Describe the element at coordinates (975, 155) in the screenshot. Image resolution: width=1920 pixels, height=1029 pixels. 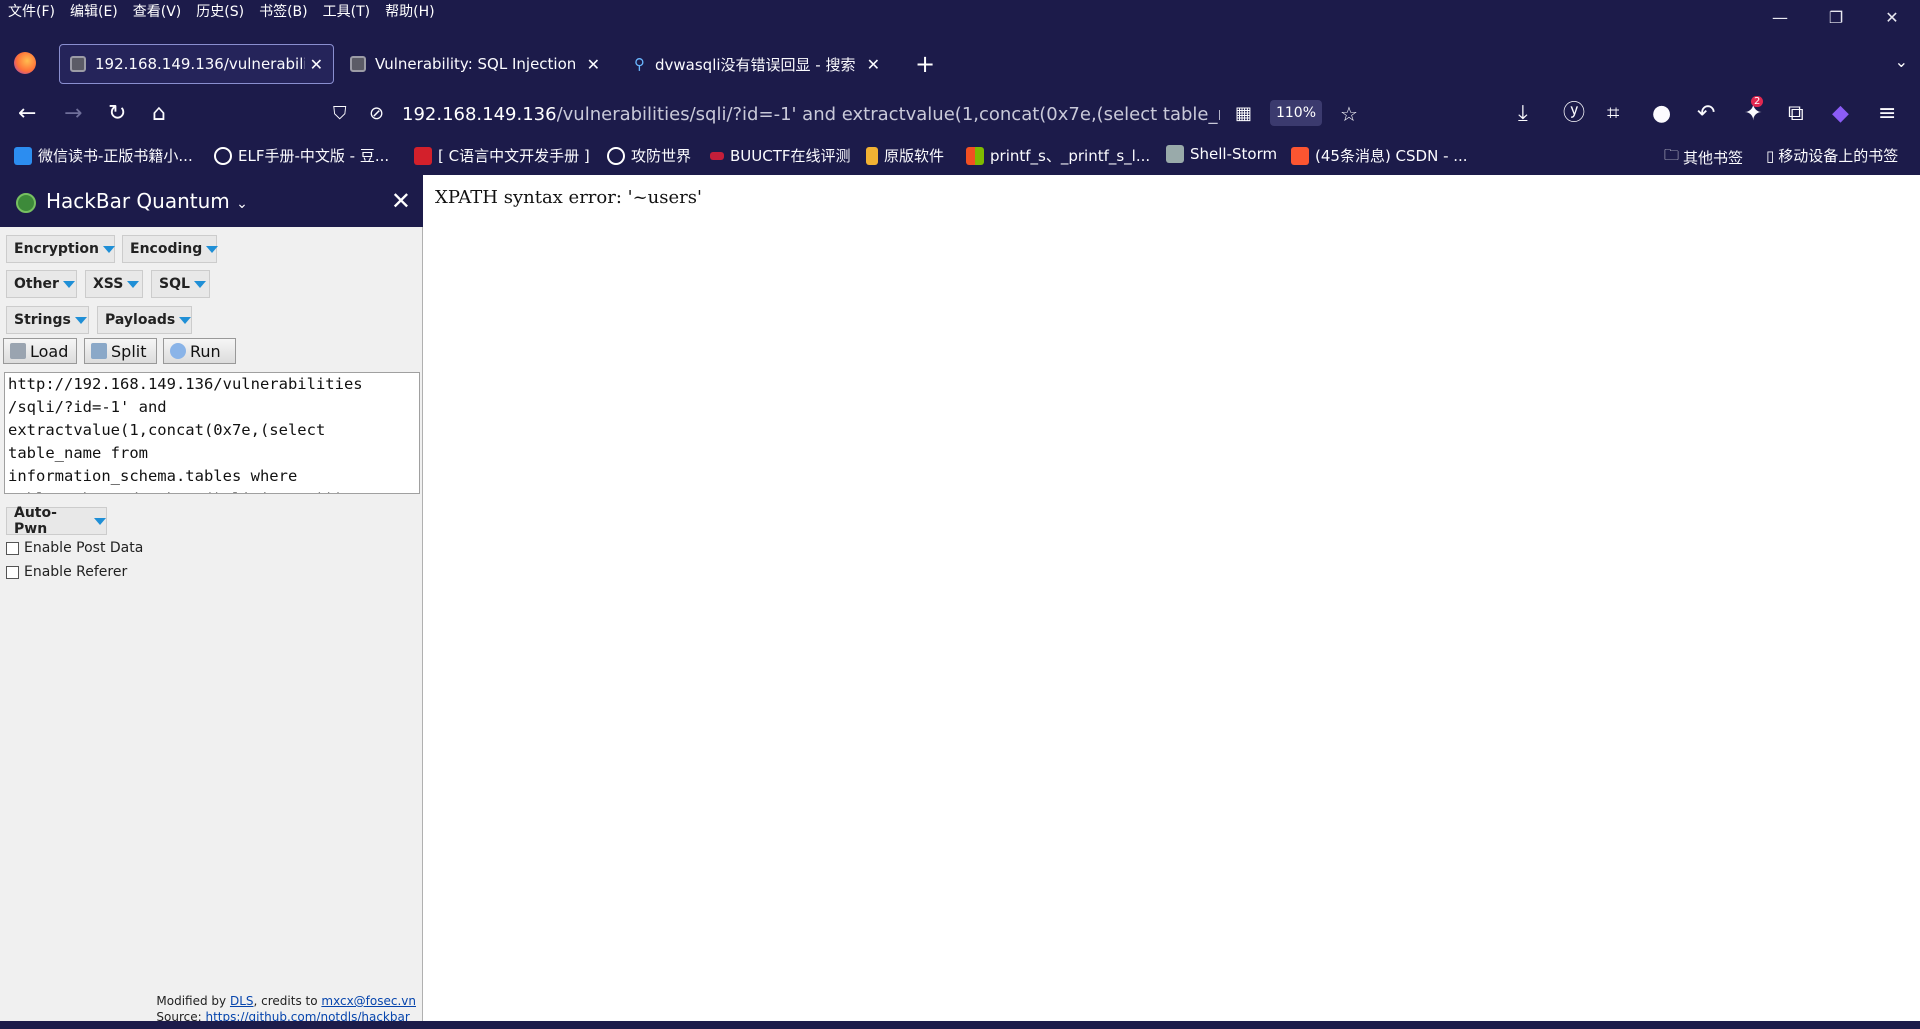
I see `microsoft-icon` at that location.